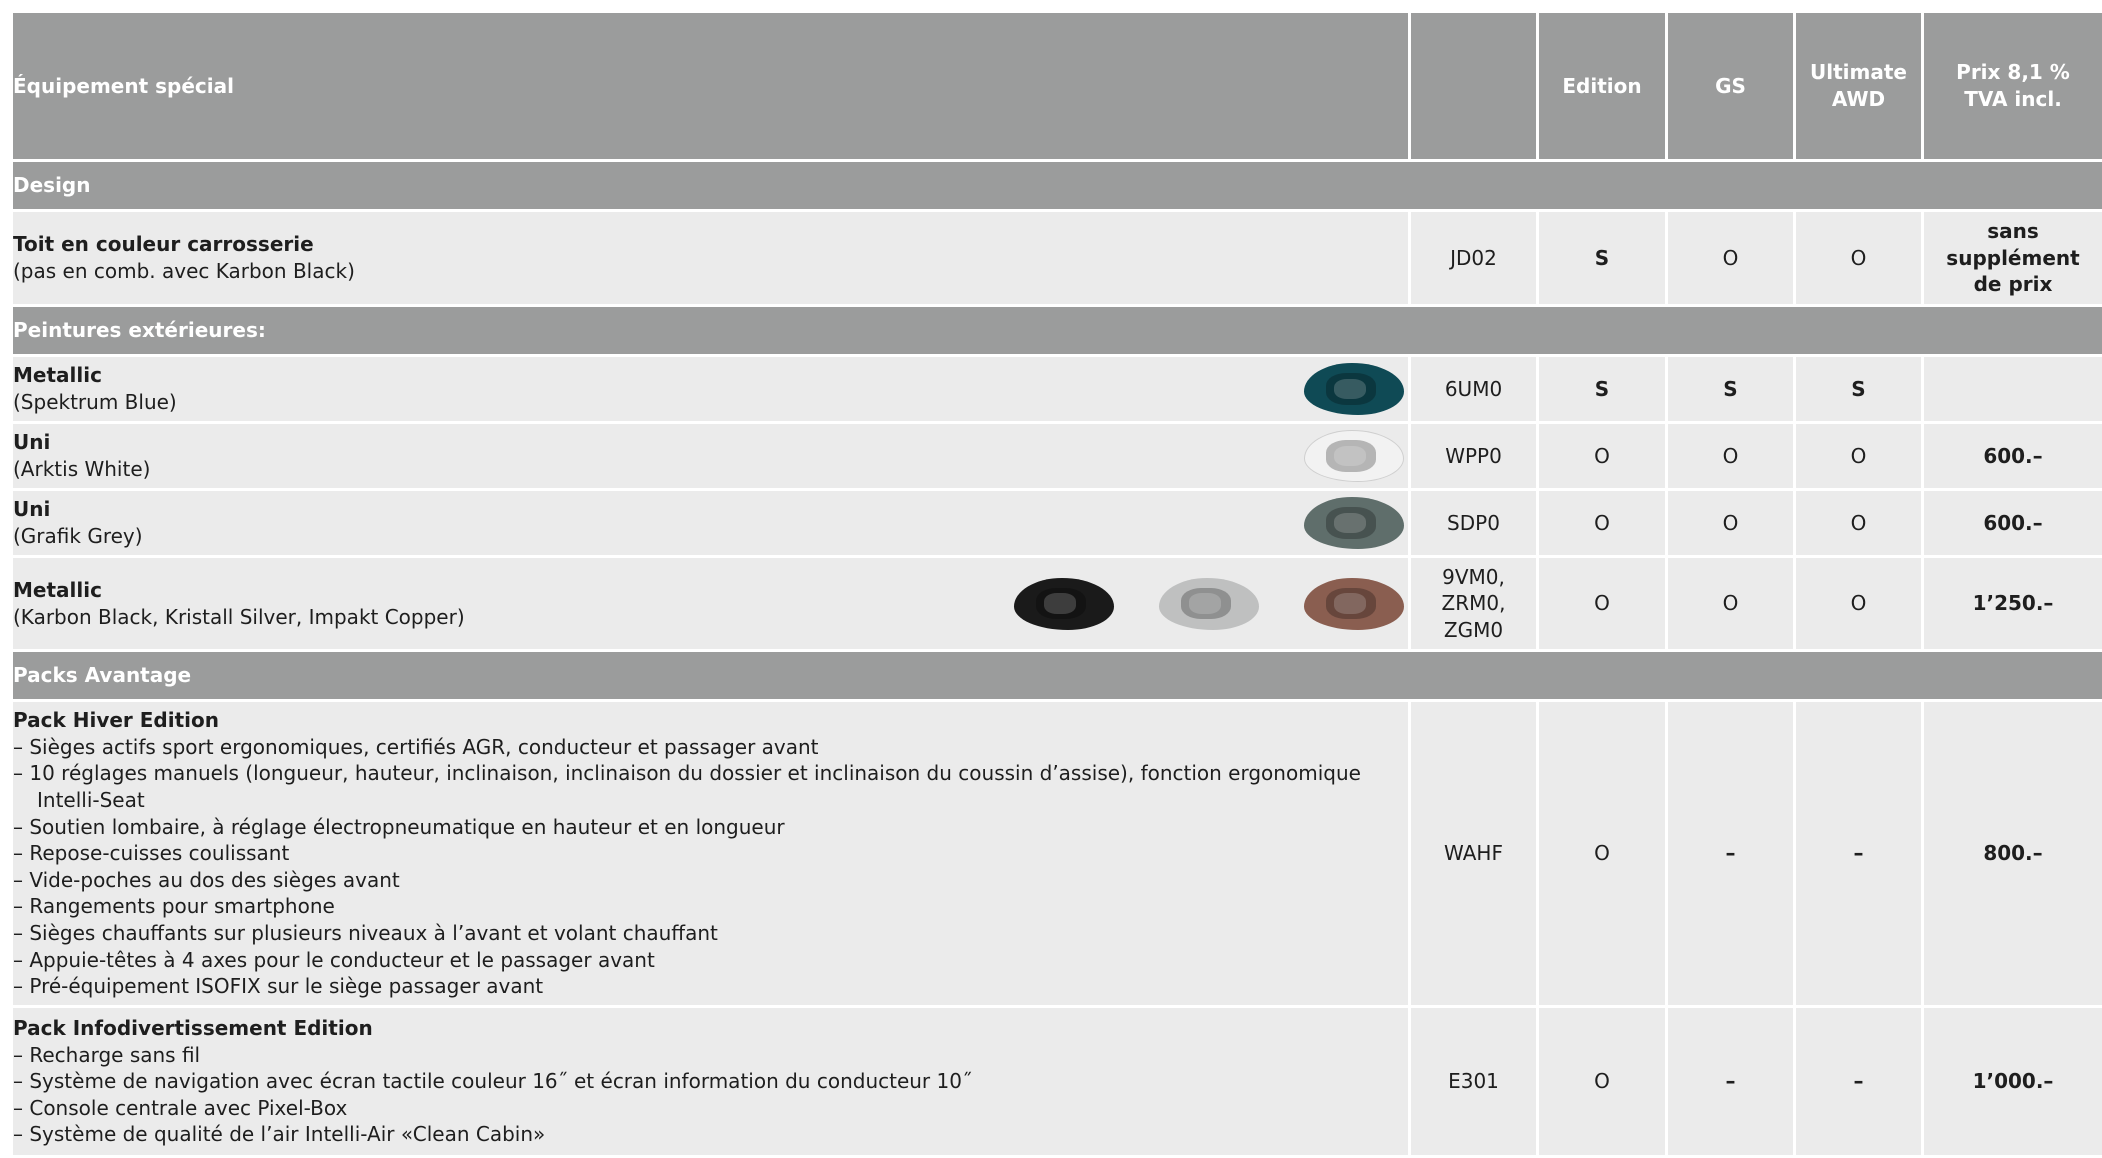  I want to click on section-packs: Packs Avantage, so click(1057, 676).